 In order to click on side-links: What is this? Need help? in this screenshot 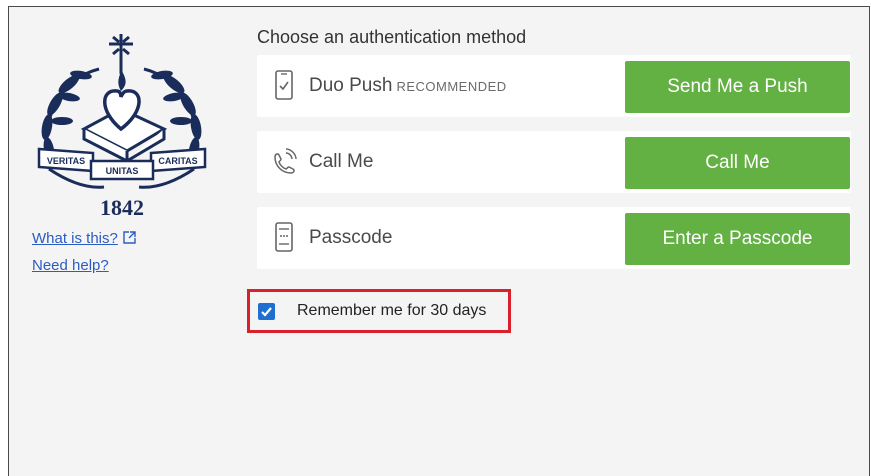, I will do `click(84, 252)`.